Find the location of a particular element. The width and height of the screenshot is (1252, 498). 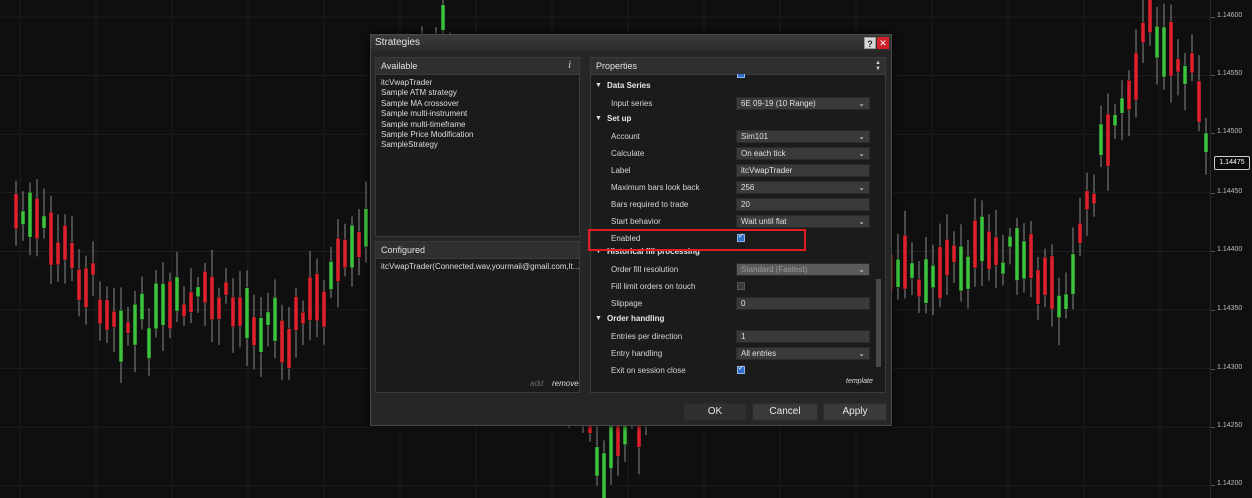

list-item: Sample multi-timeframe is located at coordinates (427, 125).